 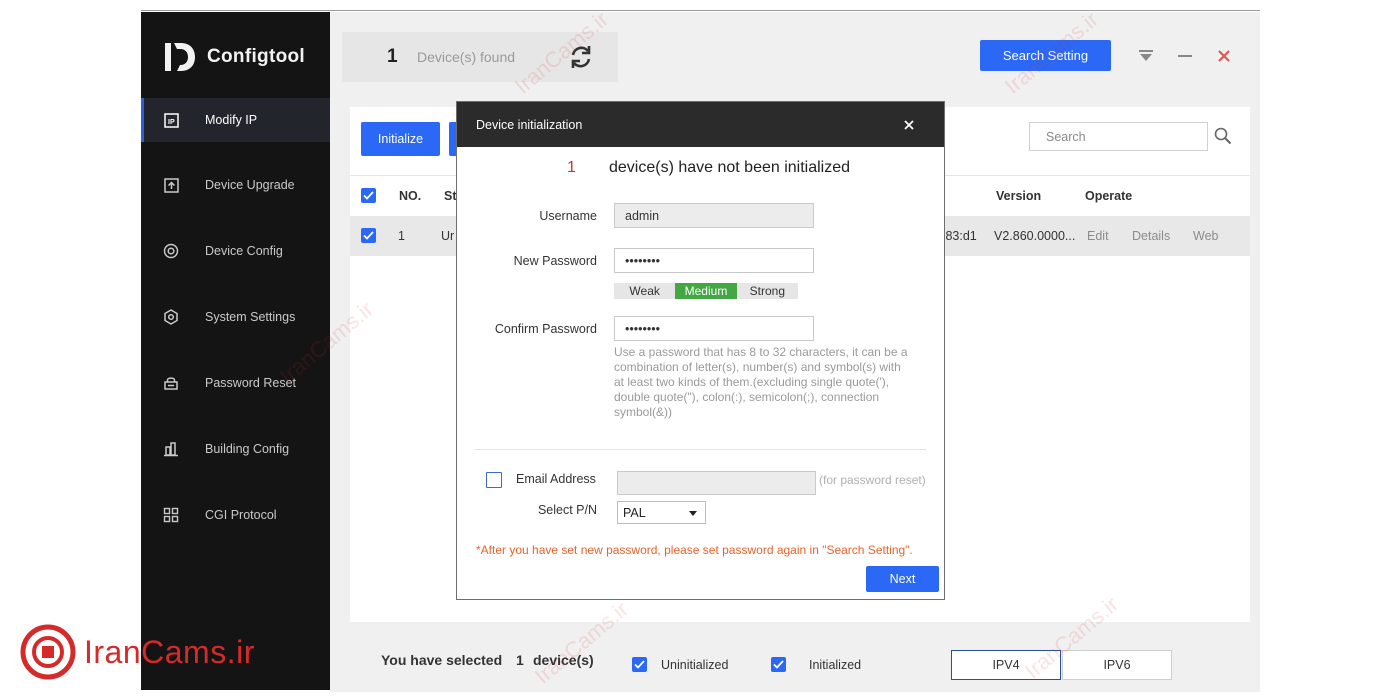 I want to click on tab-ipv6: IPV6, so click(x=1117, y=665).